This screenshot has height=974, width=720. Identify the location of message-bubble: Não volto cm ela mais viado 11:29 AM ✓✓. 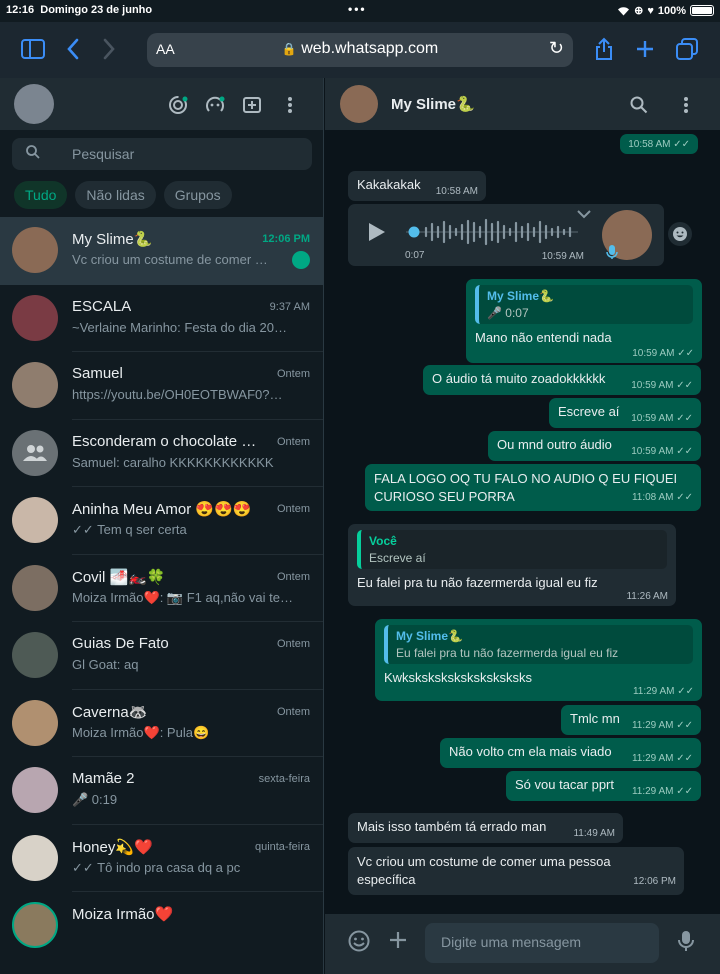
(570, 753).